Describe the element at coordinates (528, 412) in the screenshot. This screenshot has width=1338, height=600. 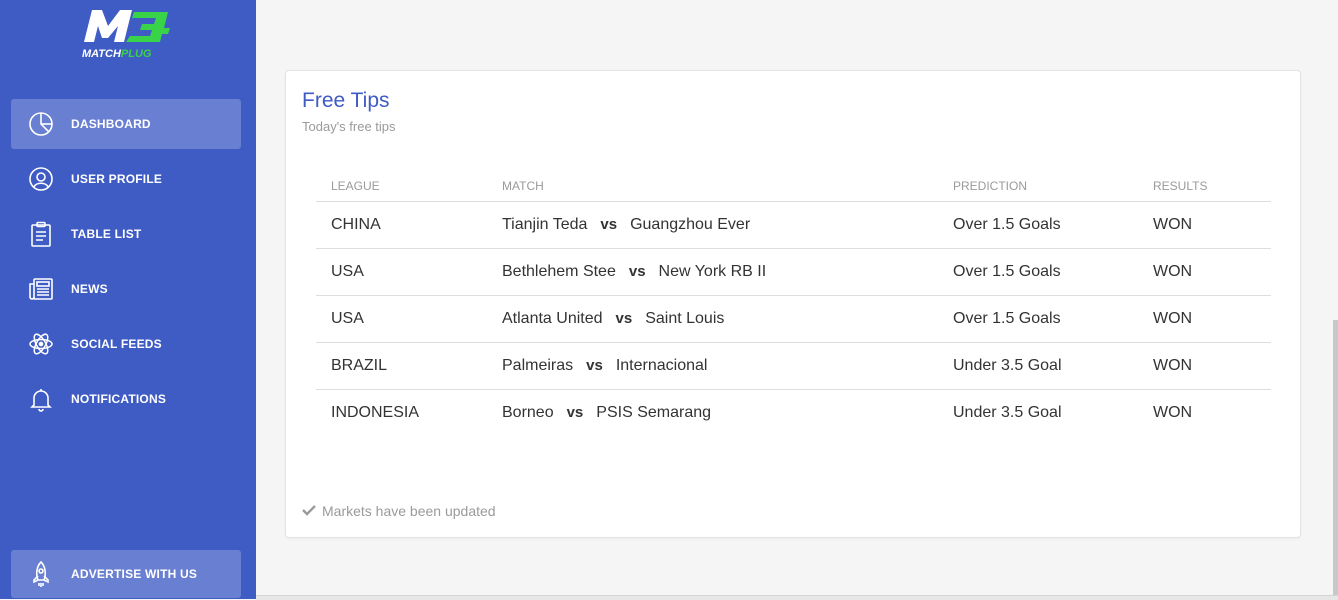
I see `home-team: Borneo` at that location.